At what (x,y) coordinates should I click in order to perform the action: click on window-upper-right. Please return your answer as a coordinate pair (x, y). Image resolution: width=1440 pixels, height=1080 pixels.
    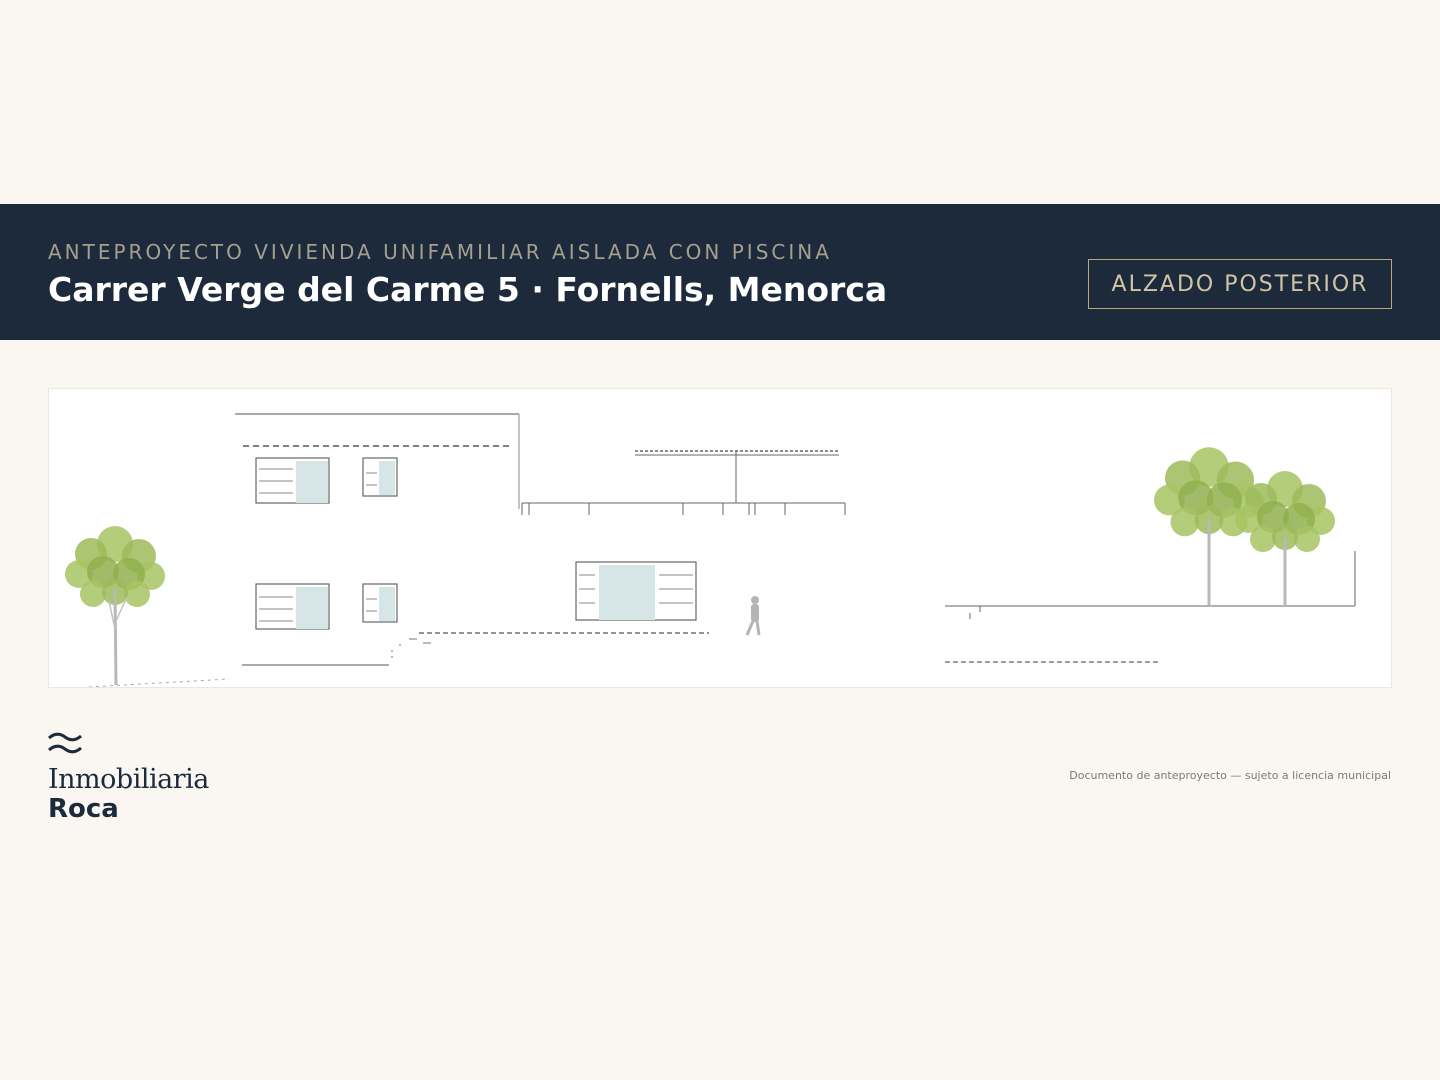
    Looking at the image, I should click on (380, 477).